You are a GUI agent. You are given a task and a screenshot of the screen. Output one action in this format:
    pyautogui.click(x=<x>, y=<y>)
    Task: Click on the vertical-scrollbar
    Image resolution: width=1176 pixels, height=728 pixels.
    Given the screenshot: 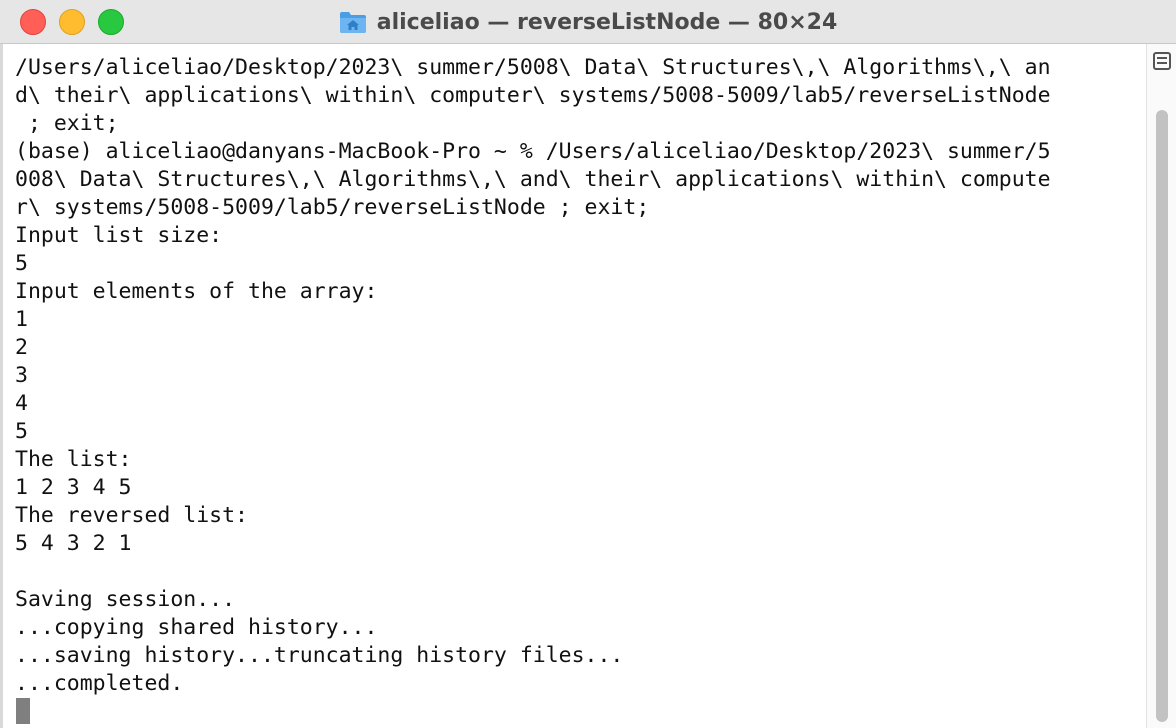 What is the action you would take?
    pyautogui.click(x=1161, y=386)
    